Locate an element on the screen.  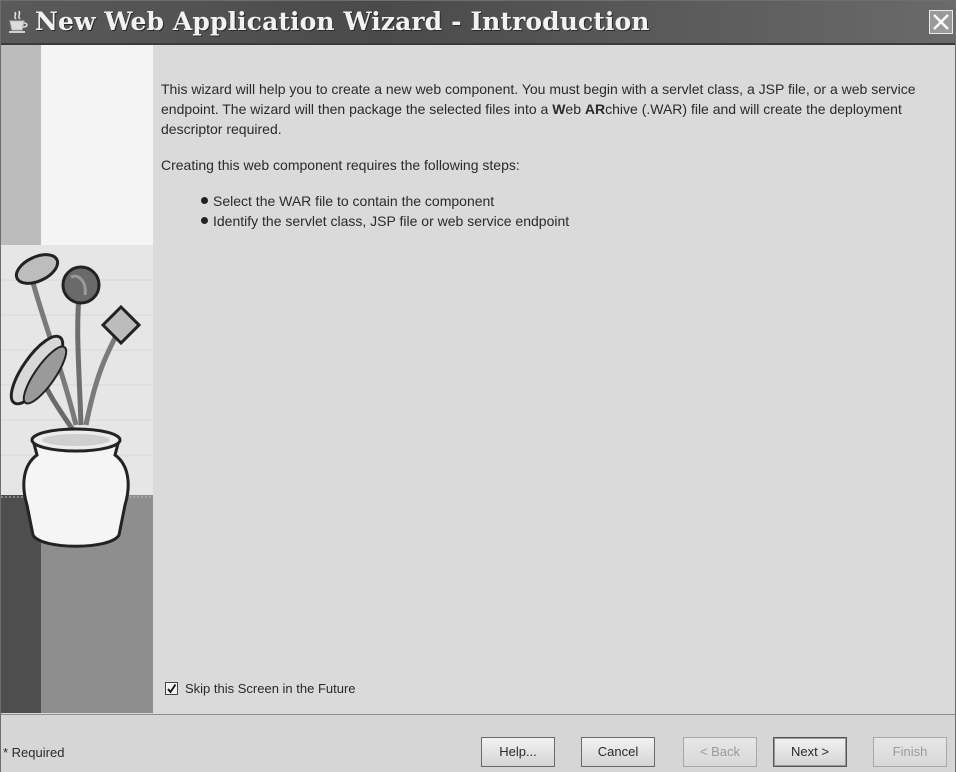
back-button: < Back is located at coordinates (720, 752).